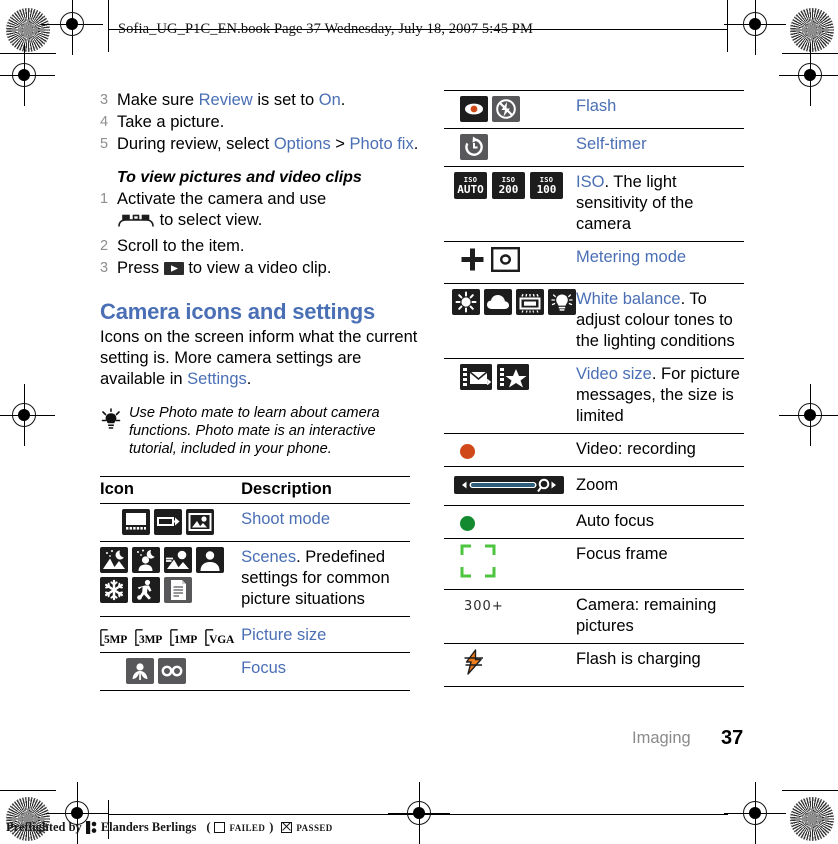  What do you see at coordinates (508, 185) in the screenshot?
I see `iso-200-icon: ISO 200` at bounding box center [508, 185].